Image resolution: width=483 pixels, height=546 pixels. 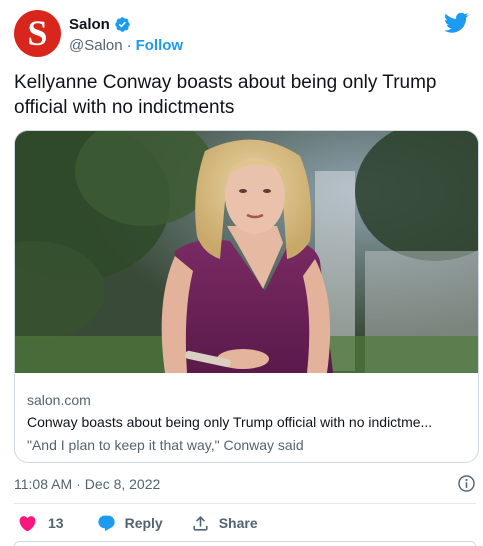 What do you see at coordinates (123, 484) in the screenshot?
I see `tweet-date: Dec 8, 2022` at bounding box center [123, 484].